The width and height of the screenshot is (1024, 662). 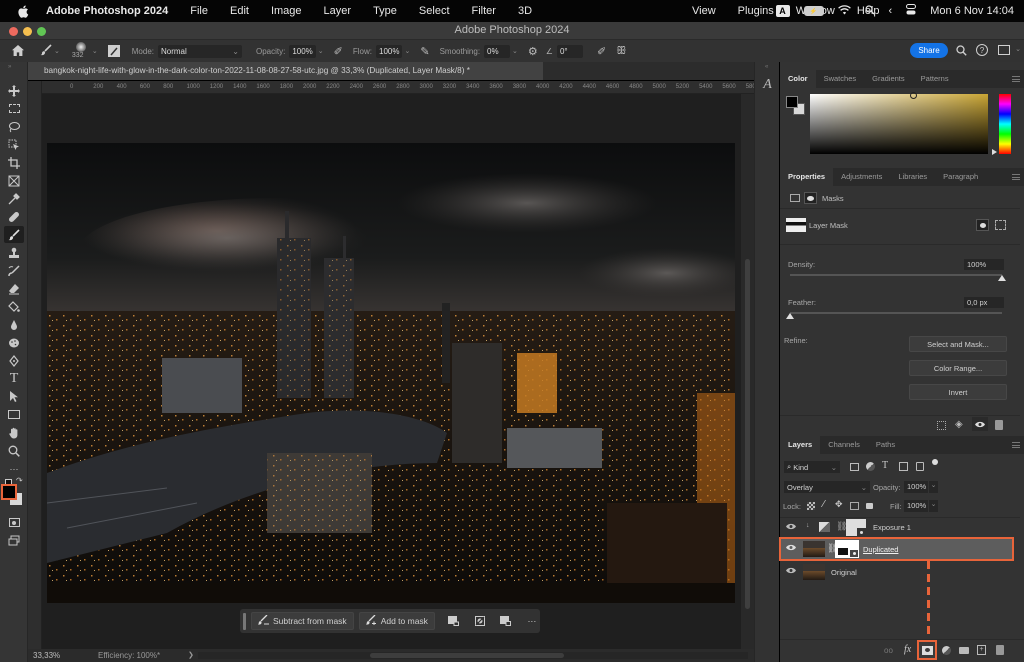 What do you see at coordinates (46, 51) in the screenshot?
I see `brush-tool-preset-icon` at bounding box center [46, 51].